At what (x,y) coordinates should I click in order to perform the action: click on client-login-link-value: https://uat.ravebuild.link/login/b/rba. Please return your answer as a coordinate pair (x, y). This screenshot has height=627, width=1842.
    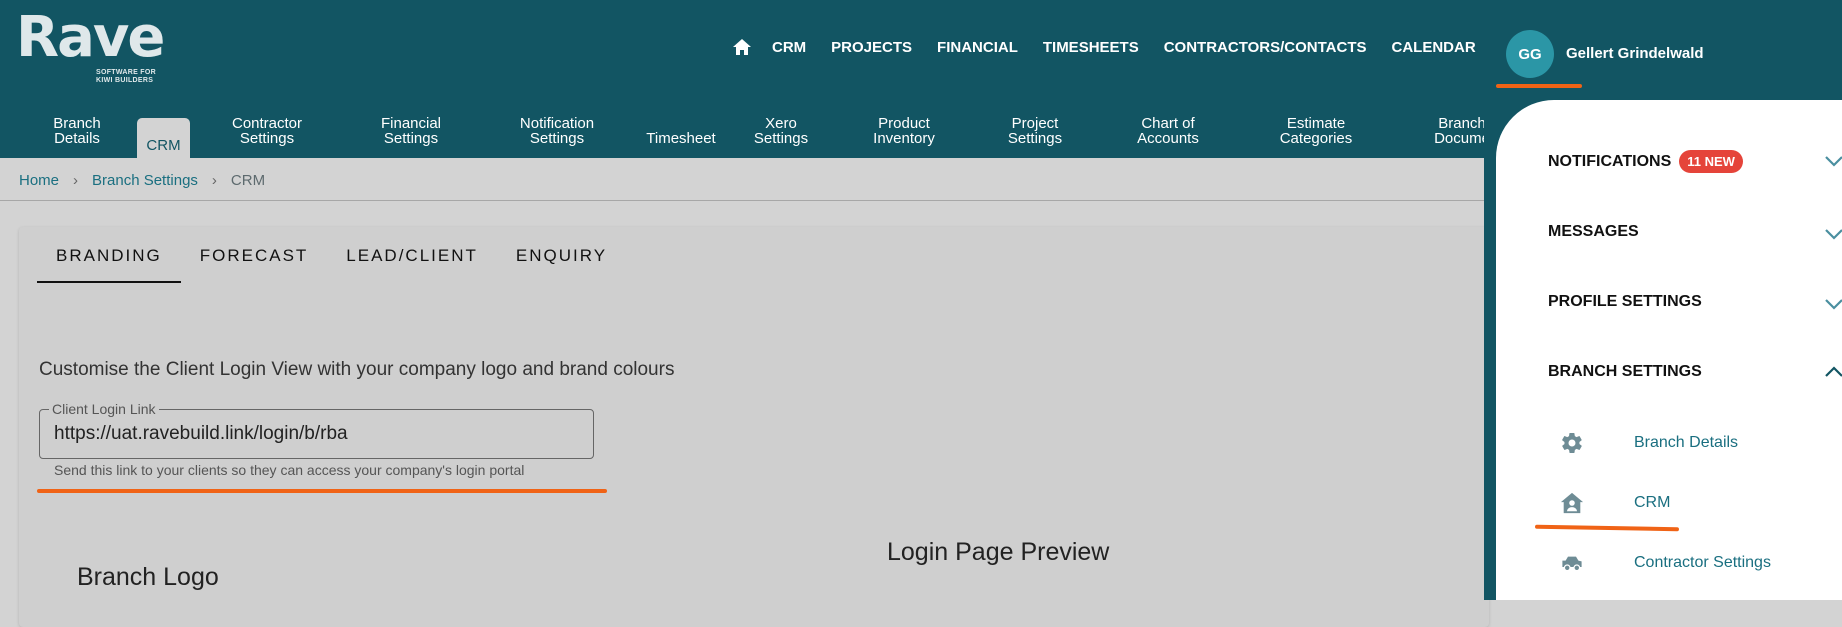
    Looking at the image, I should click on (201, 434).